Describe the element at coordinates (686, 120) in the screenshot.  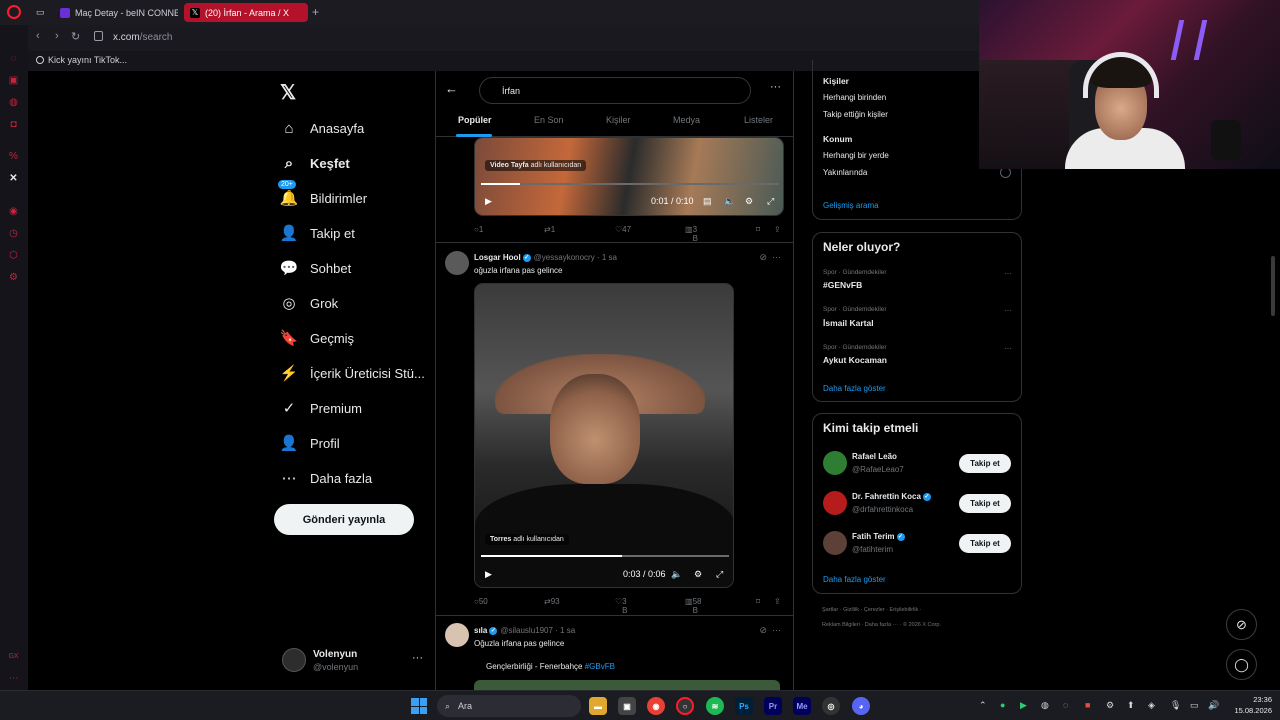
I see `tab-media: Medya` at that location.